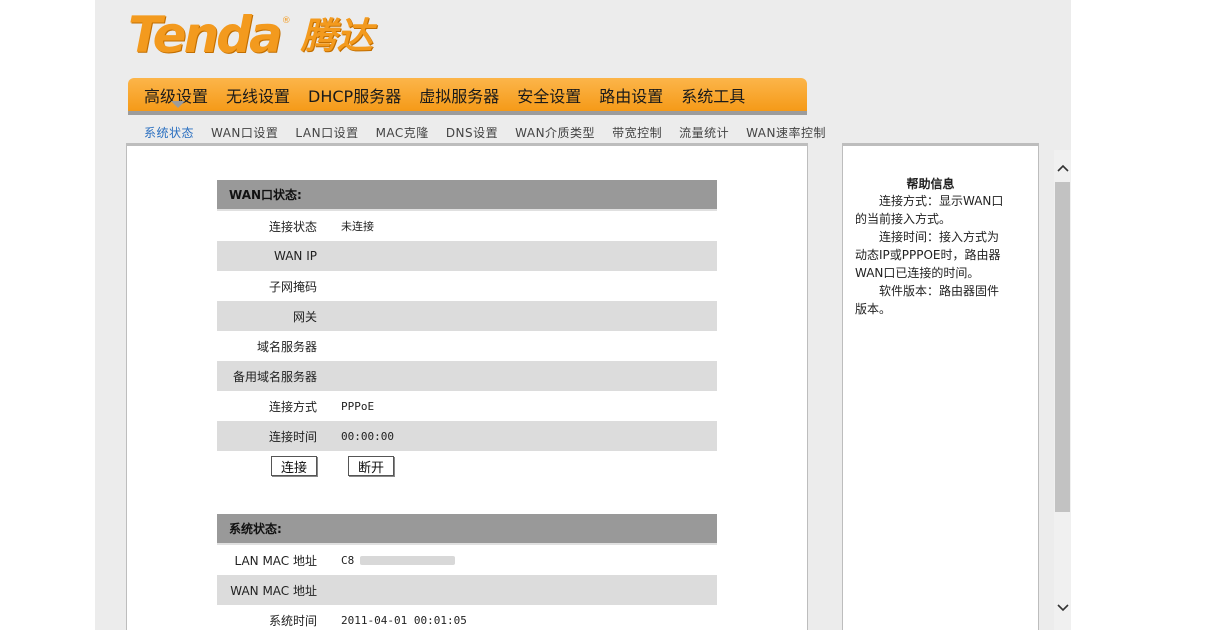  Describe the element at coordinates (467, 195) in the screenshot. I see `wan-status-header: WAN口状态:` at that location.